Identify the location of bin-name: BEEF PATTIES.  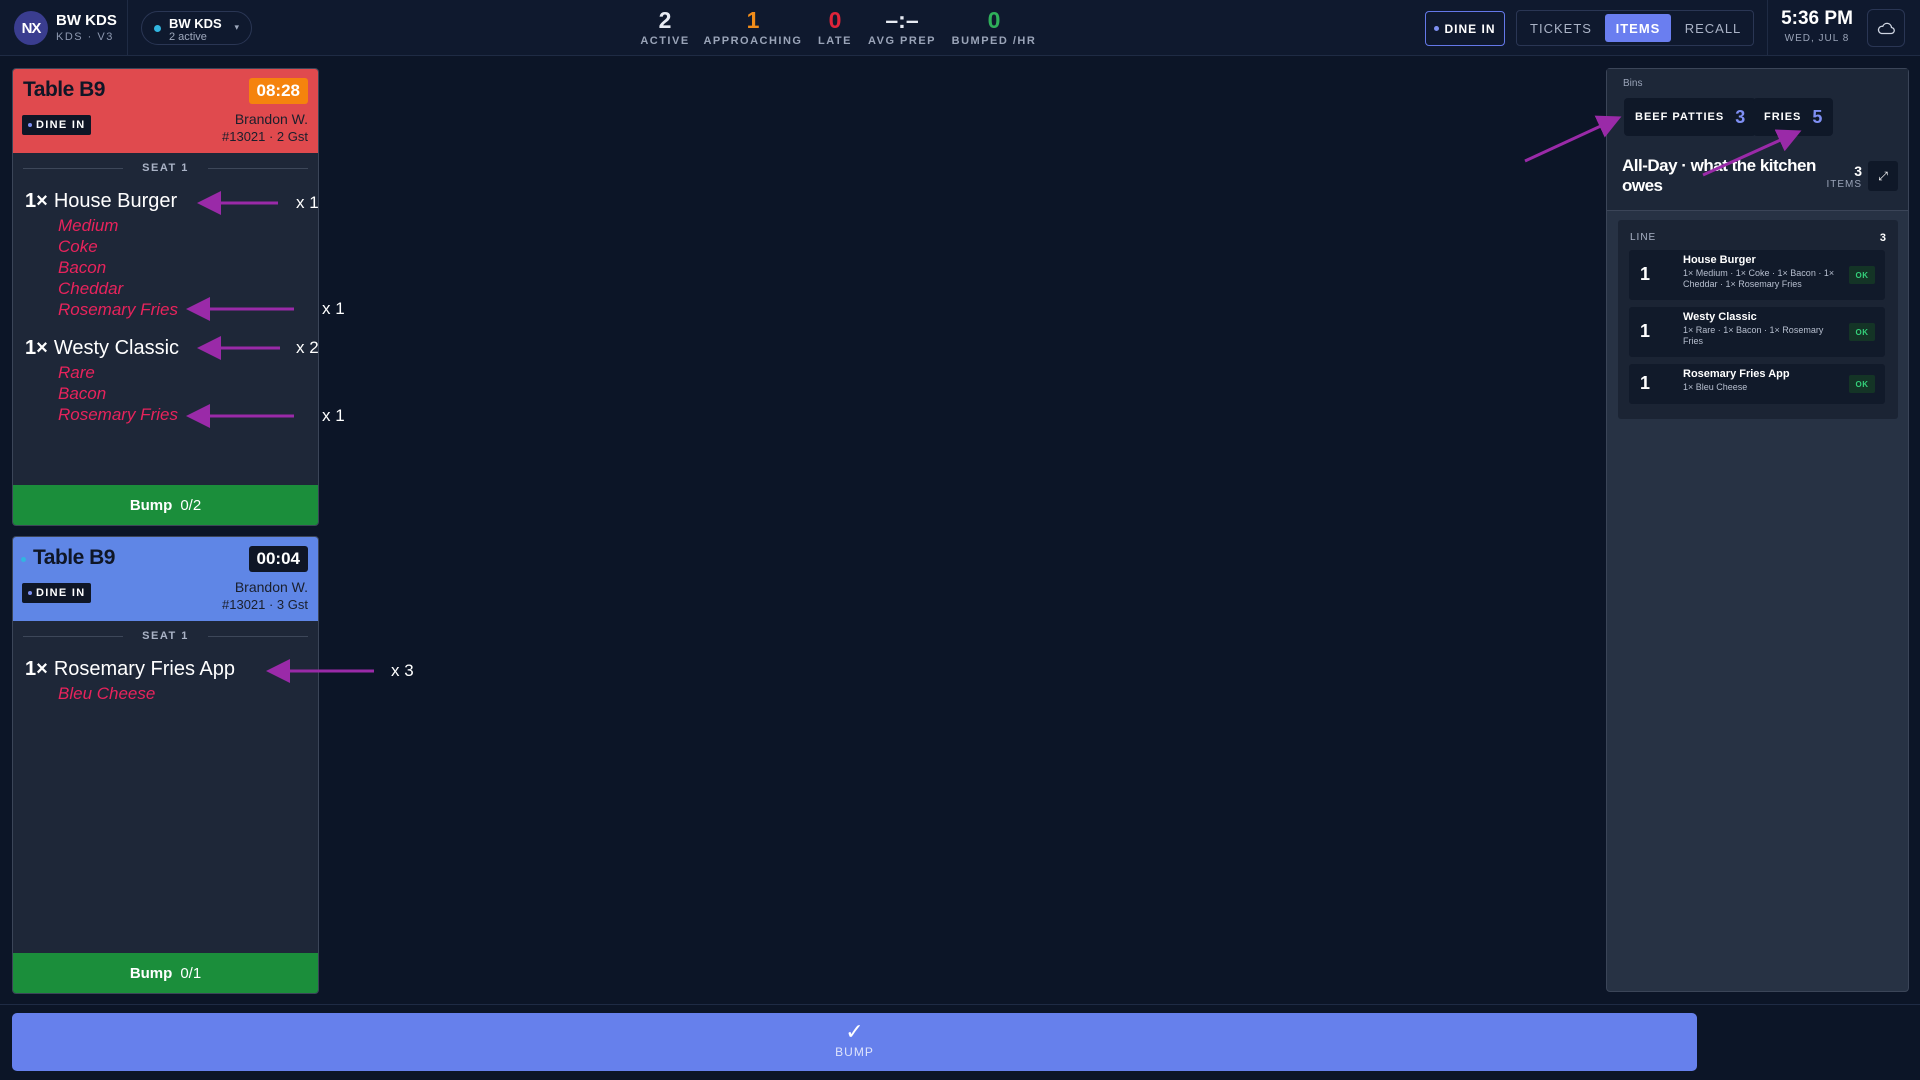
(1680, 117).